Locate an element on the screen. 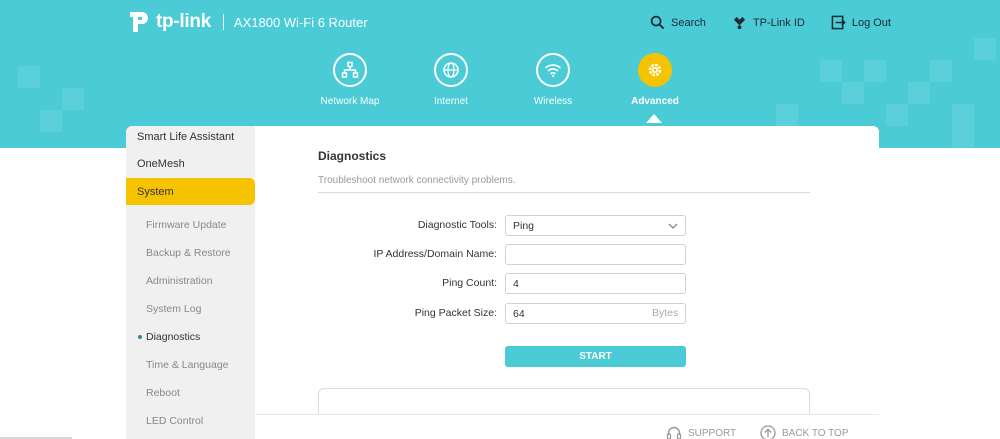 This screenshot has height=439, width=1000. ping-count-row: Ping Count: is located at coordinates (567, 284).